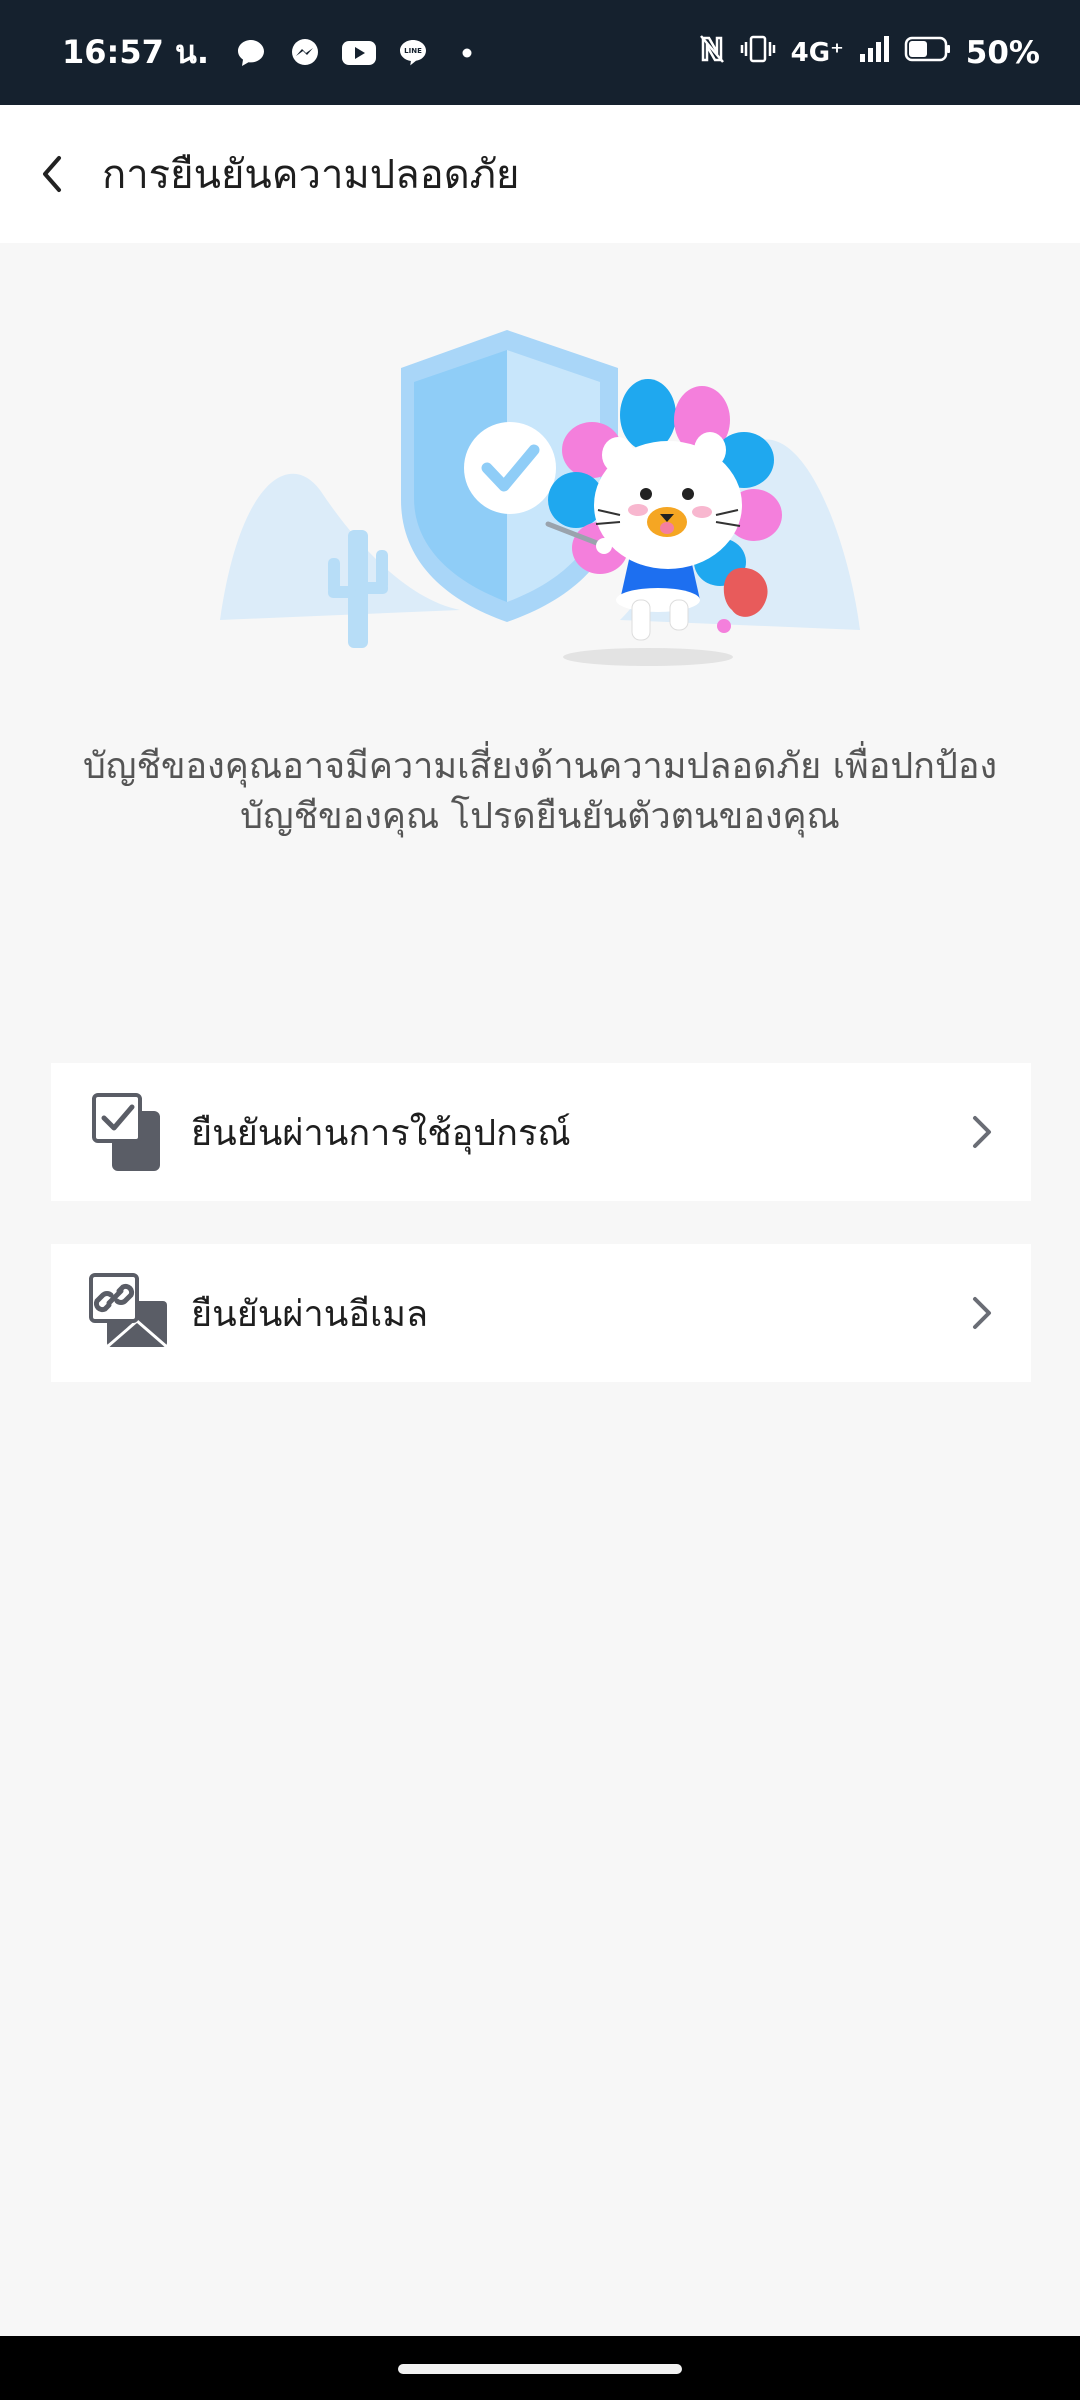  Describe the element at coordinates (310, 1314) in the screenshot. I see `verify-by-email-label: ยืนยันผ่านอีเมล` at that location.